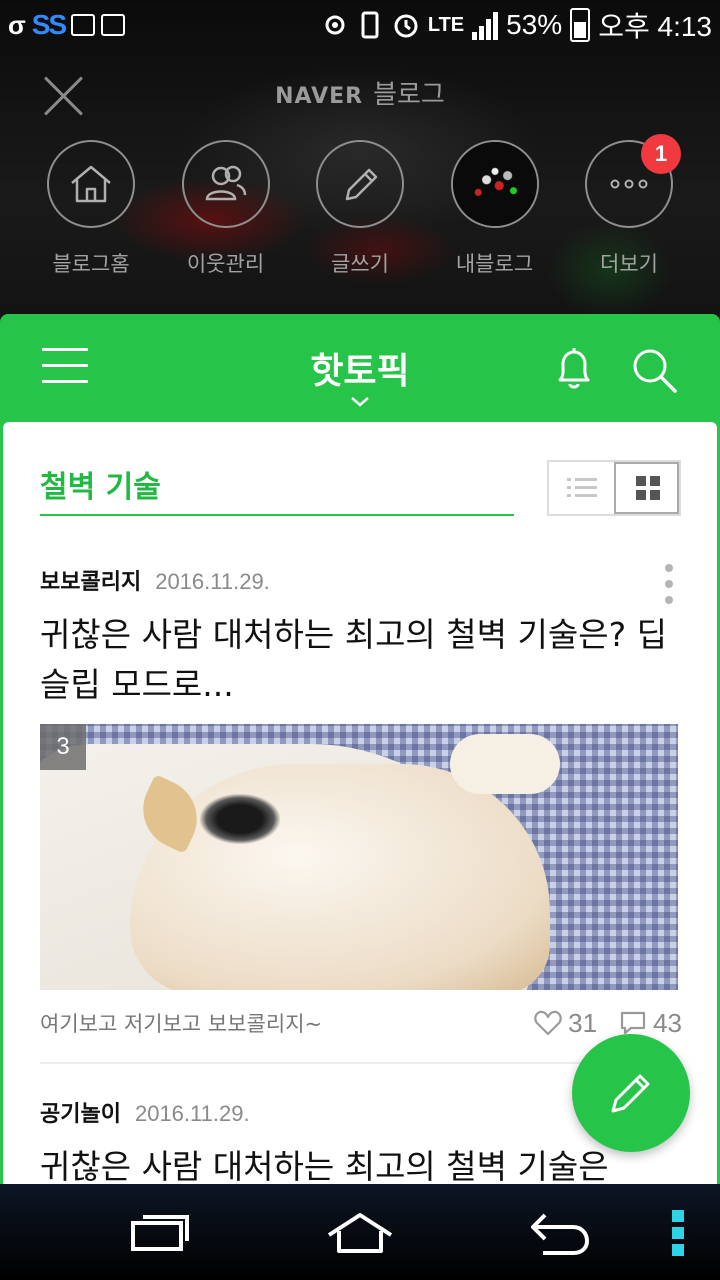 This screenshot has height=1280, width=720. I want to click on status-bar: σ SS LTE 53% 오후 4:13, so click(360, 25).